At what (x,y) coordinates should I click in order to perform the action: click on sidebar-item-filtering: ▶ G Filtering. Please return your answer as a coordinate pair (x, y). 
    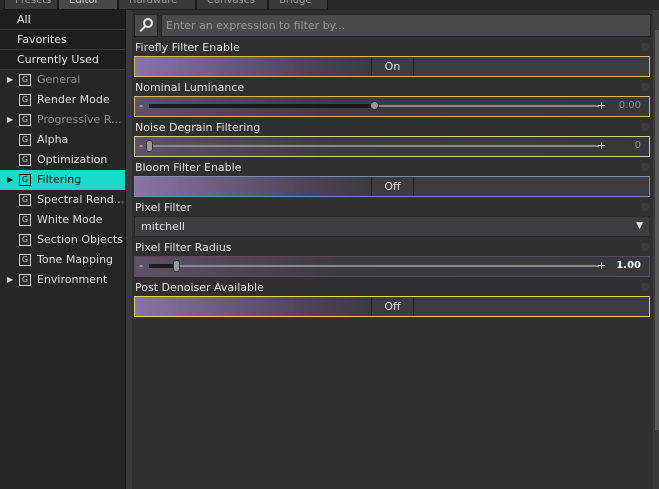
    Looking at the image, I should click on (62, 180).